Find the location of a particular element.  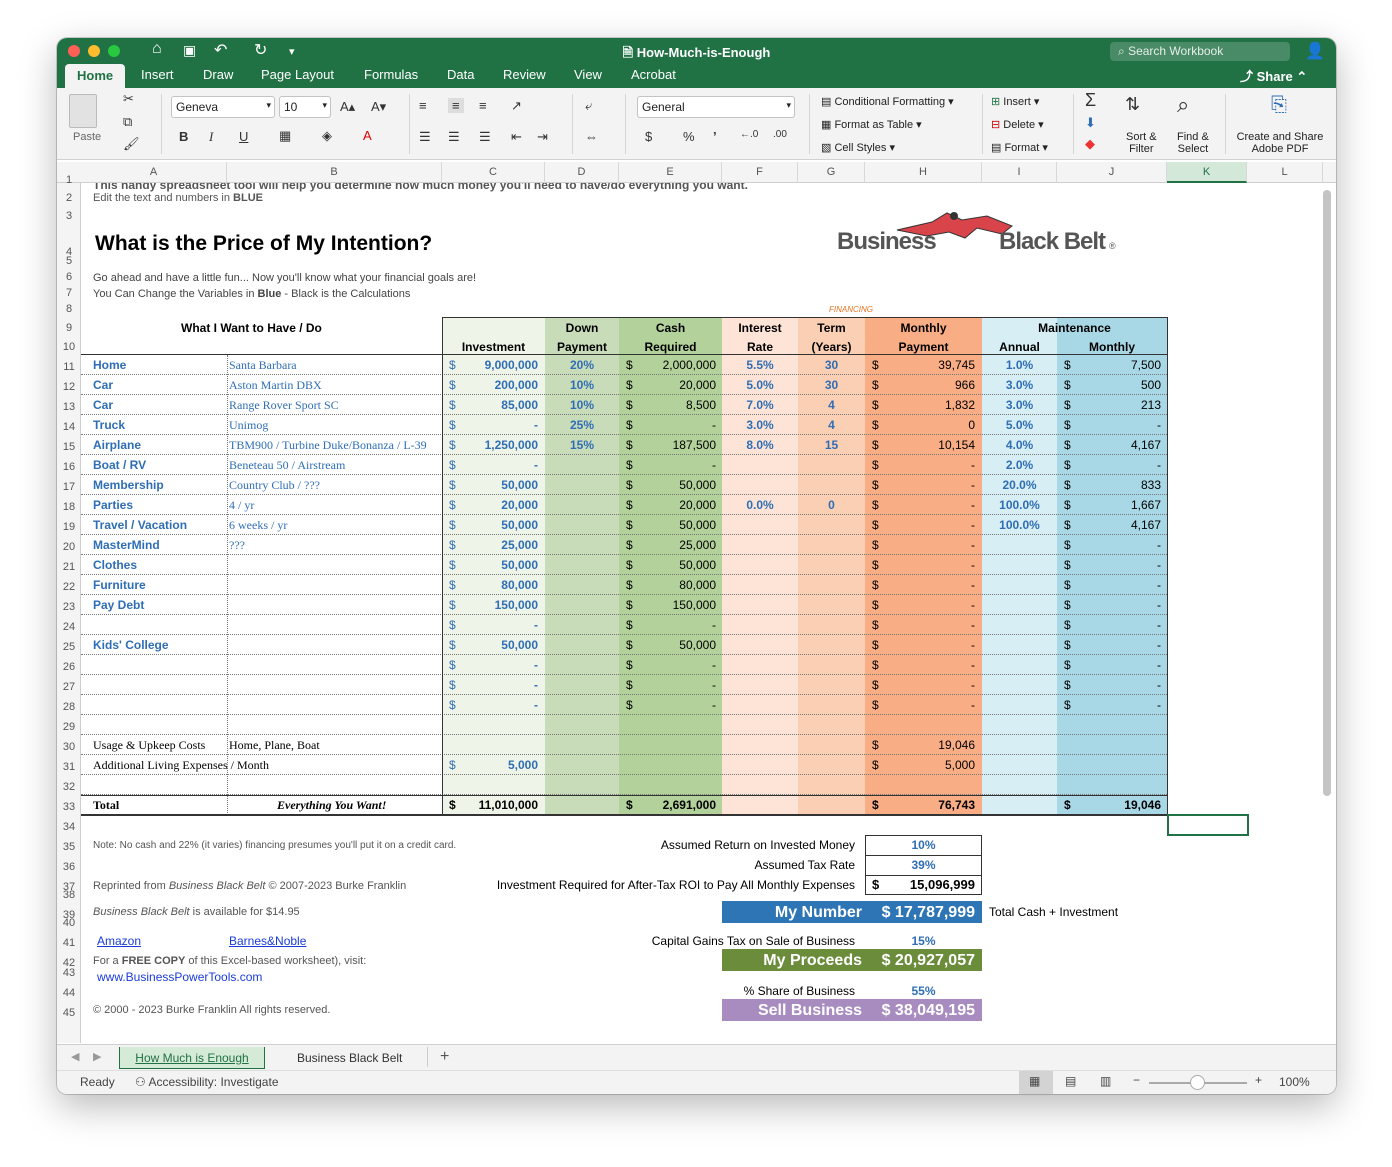

row-header-22: 22 is located at coordinates (69, 587).